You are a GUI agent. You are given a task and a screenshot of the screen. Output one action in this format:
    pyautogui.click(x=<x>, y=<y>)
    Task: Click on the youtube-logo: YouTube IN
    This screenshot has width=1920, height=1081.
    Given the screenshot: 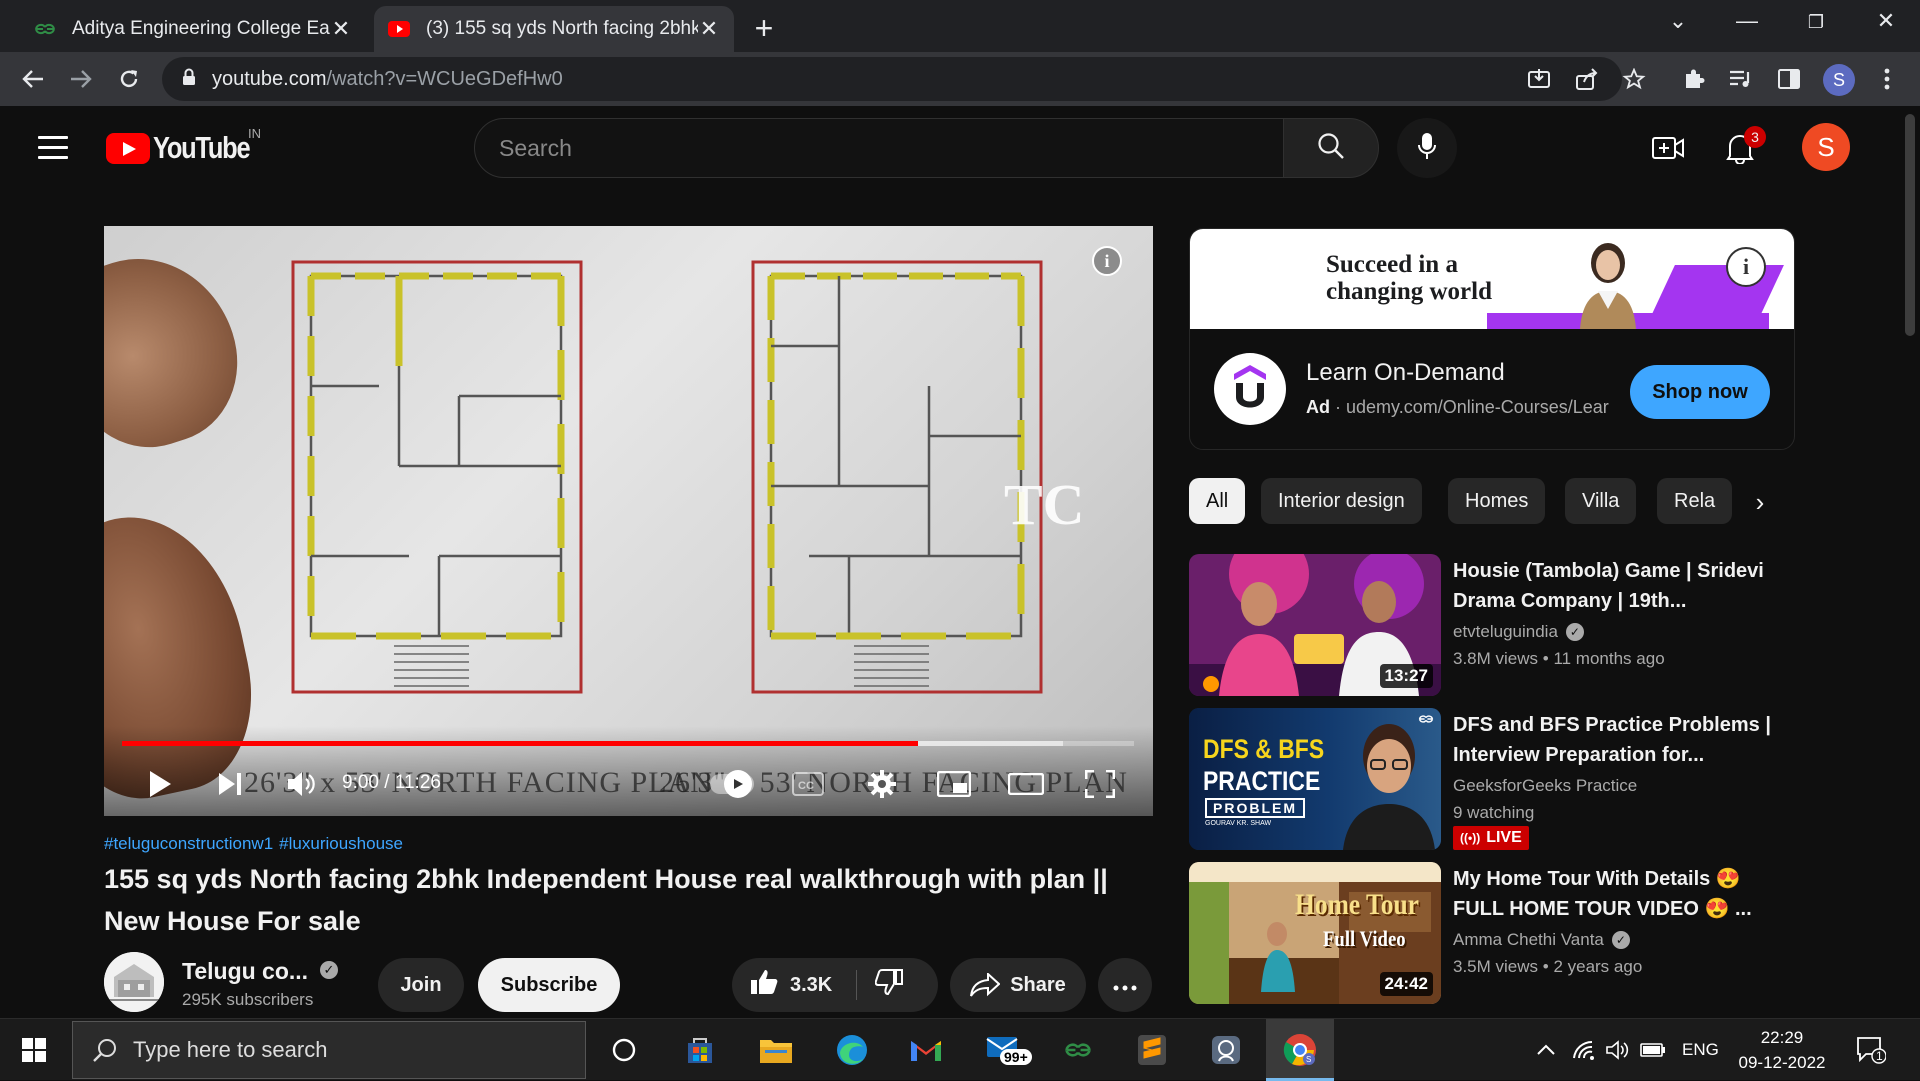 What is the action you would take?
    pyautogui.click(x=188, y=146)
    